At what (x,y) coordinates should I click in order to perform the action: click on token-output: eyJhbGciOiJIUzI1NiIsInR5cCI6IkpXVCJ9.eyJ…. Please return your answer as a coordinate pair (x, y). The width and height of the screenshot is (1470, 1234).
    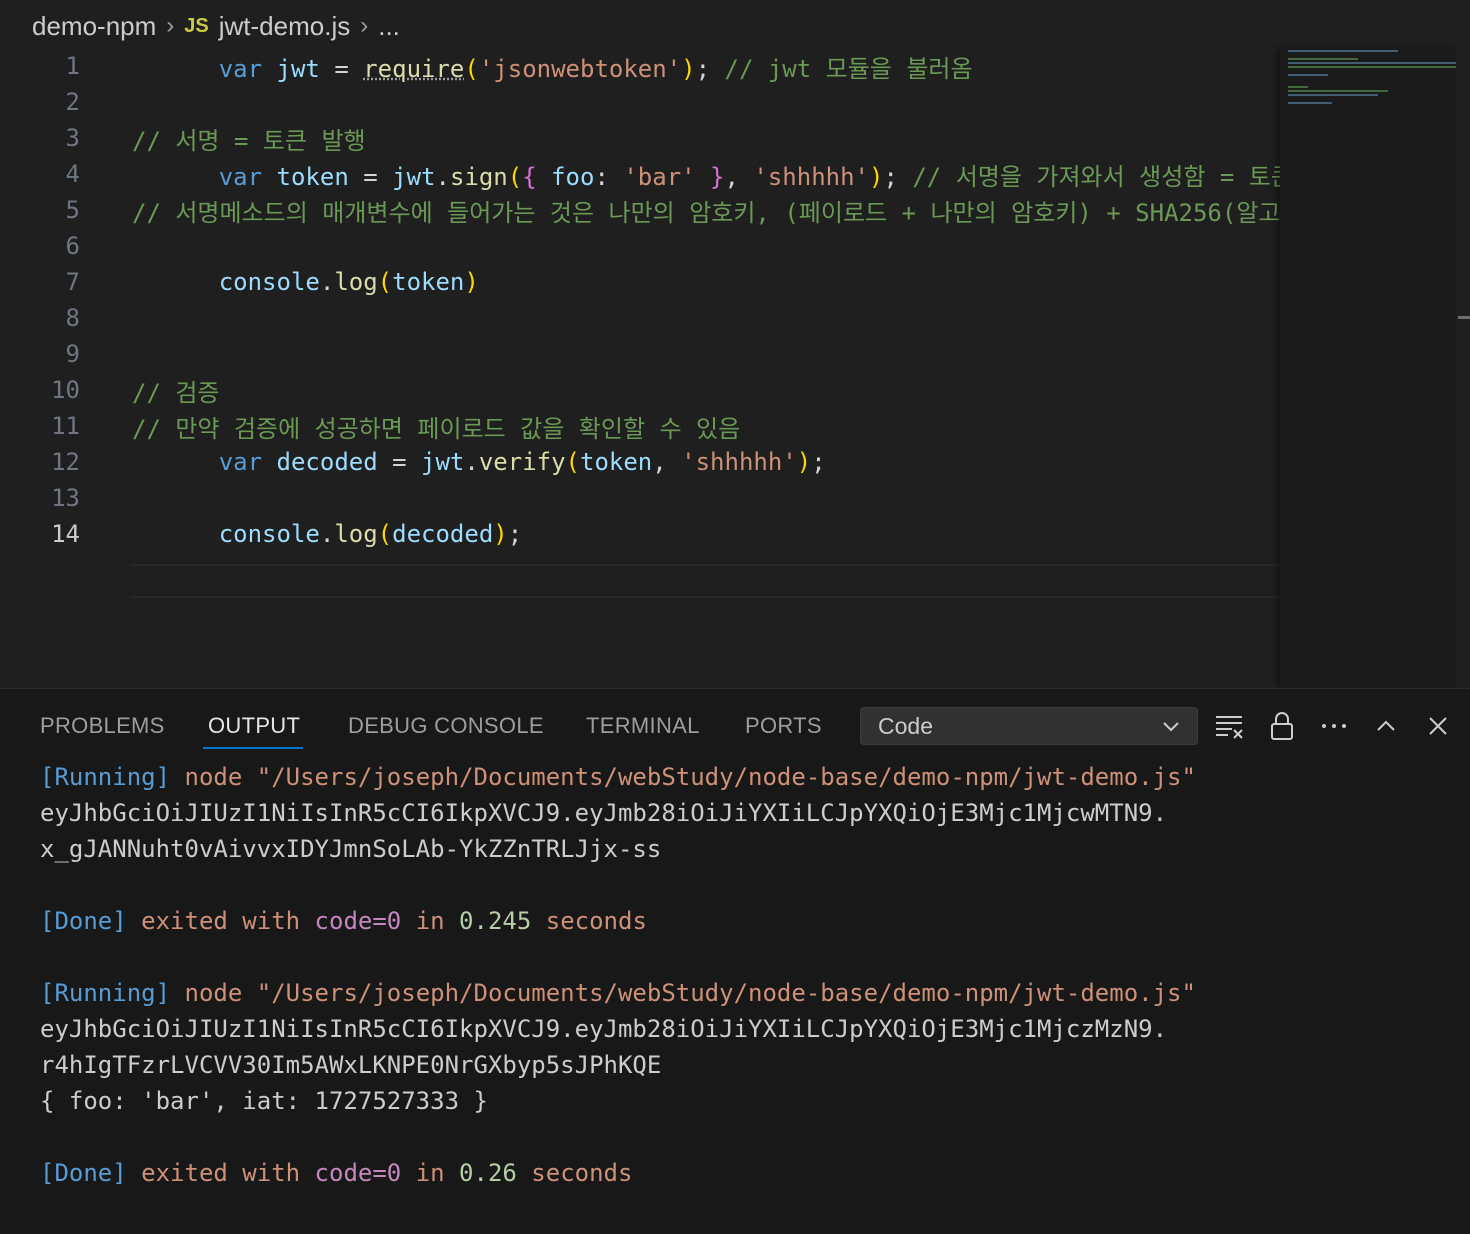
    Looking at the image, I should click on (604, 813).